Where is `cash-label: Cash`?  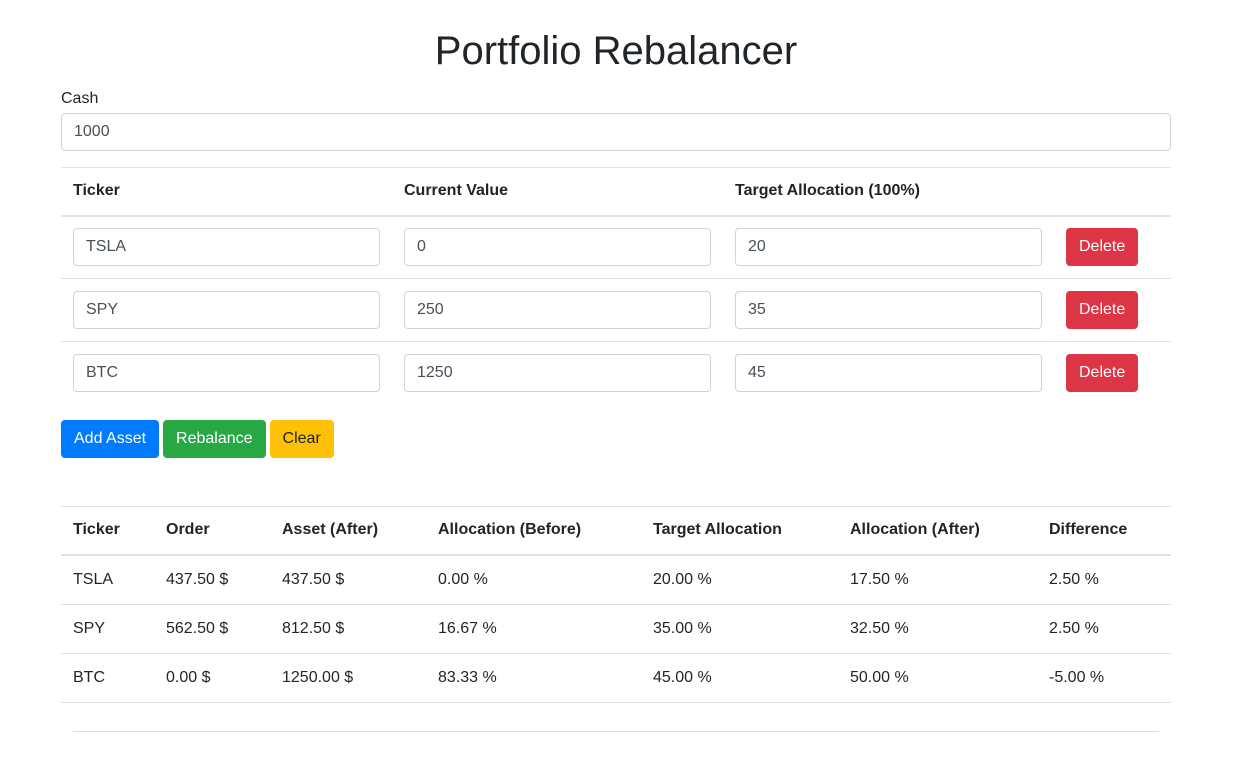 cash-label: Cash is located at coordinates (80, 98).